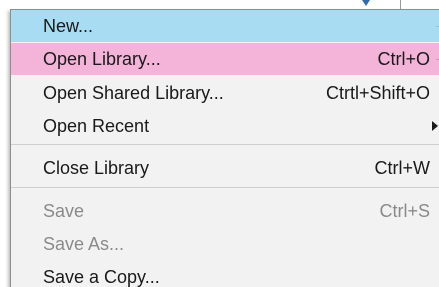 This screenshot has height=287, width=439. Describe the element at coordinates (225, 168) in the screenshot. I see `menu-item-close-library: Close Library Ctrl+W` at that location.